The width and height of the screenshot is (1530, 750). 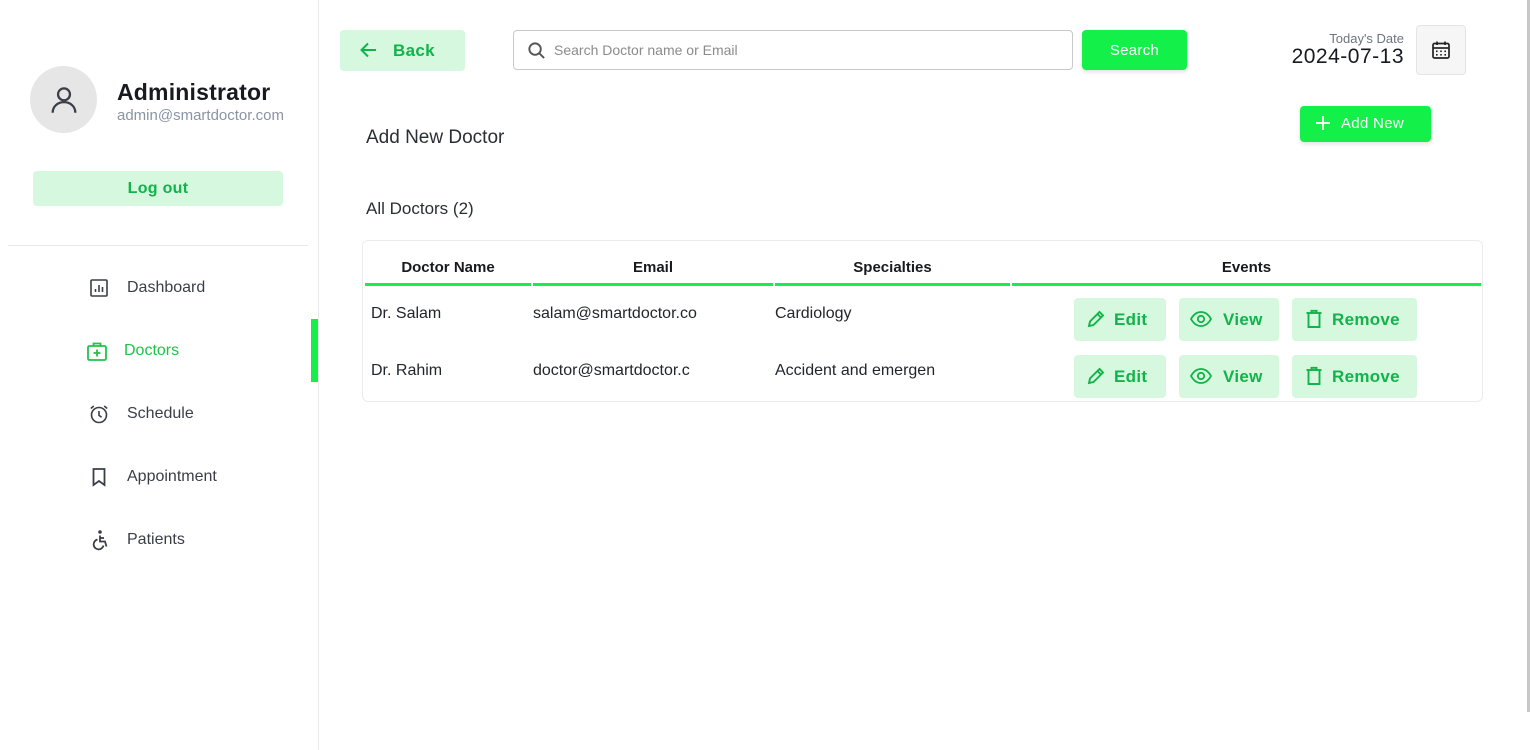 What do you see at coordinates (158, 245) in the screenshot?
I see `sidebar-divider` at bounding box center [158, 245].